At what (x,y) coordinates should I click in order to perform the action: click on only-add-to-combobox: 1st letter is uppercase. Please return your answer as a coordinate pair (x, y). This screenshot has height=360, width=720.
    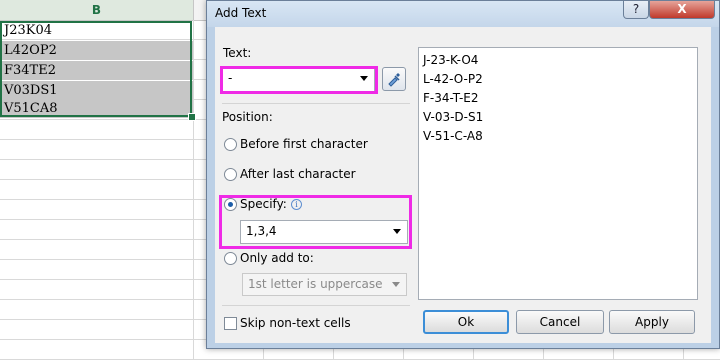
    Looking at the image, I should click on (324, 284).